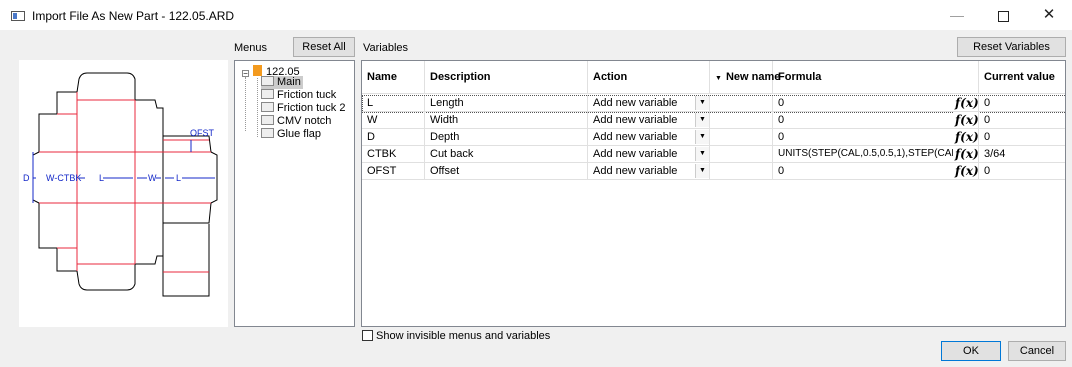  I want to click on table-row: OFST Offset Add new variable ▼ 0 f(x) 0, so click(713, 171).